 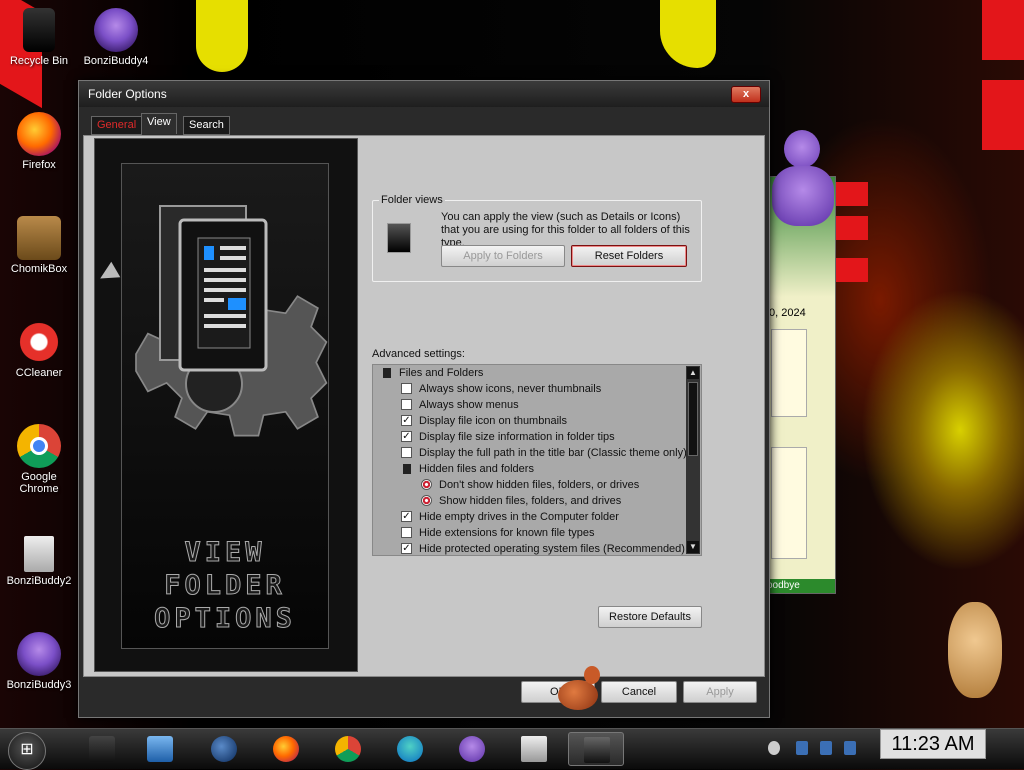 What do you see at coordinates (127, 94) in the screenshot?
I see `dialog-title: Folder Options` at bounding box center [127, 94].